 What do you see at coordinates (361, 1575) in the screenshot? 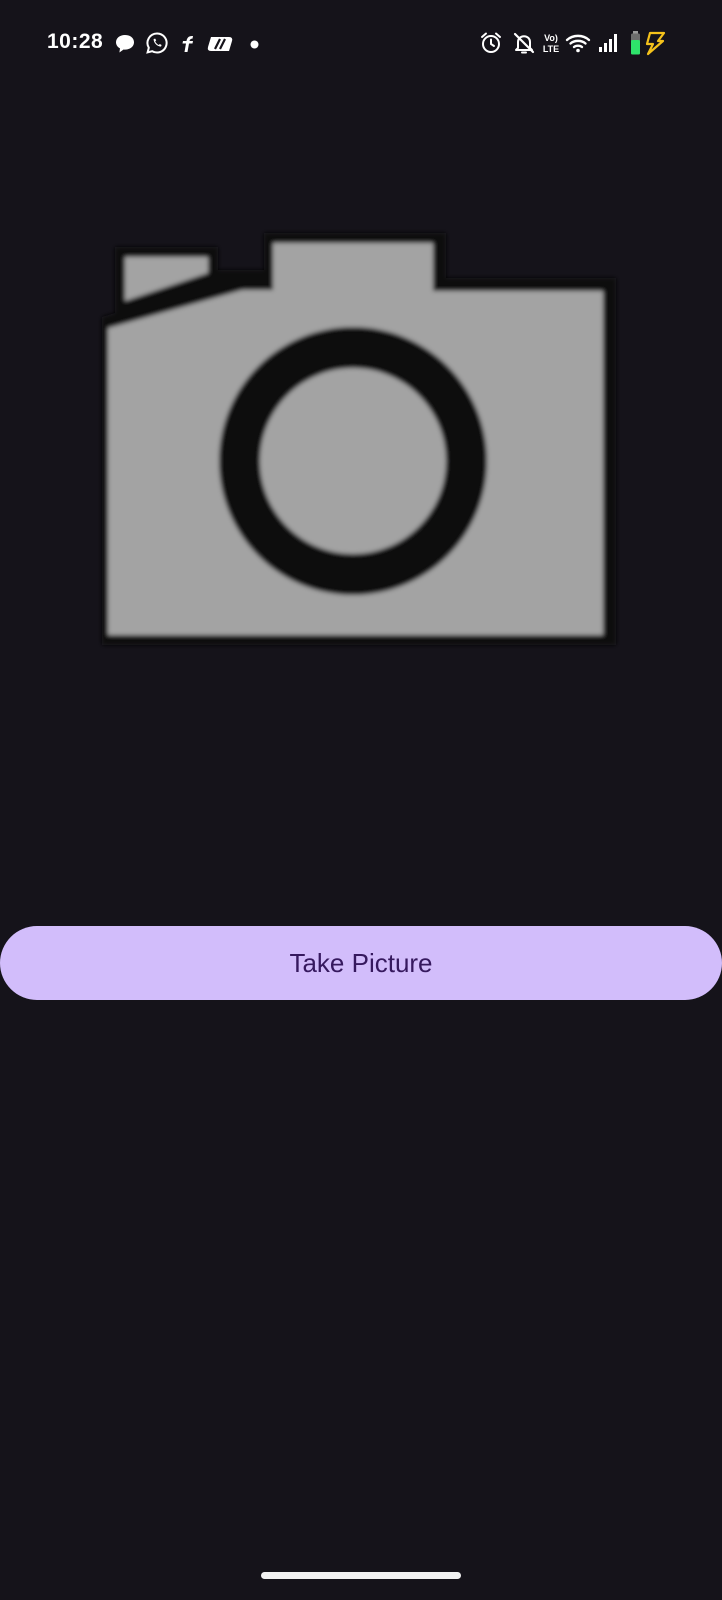
I see `home-gesture-bar` at bounding box center [361, 1575].